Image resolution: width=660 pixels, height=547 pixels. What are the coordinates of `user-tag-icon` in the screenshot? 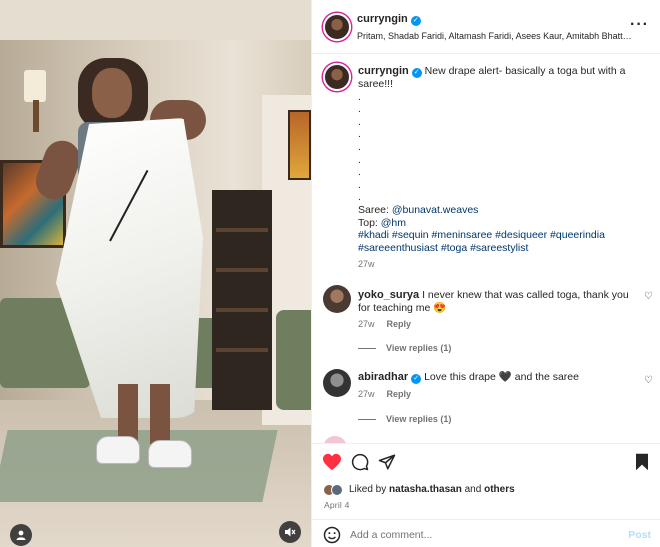 It's located at (21, 535).